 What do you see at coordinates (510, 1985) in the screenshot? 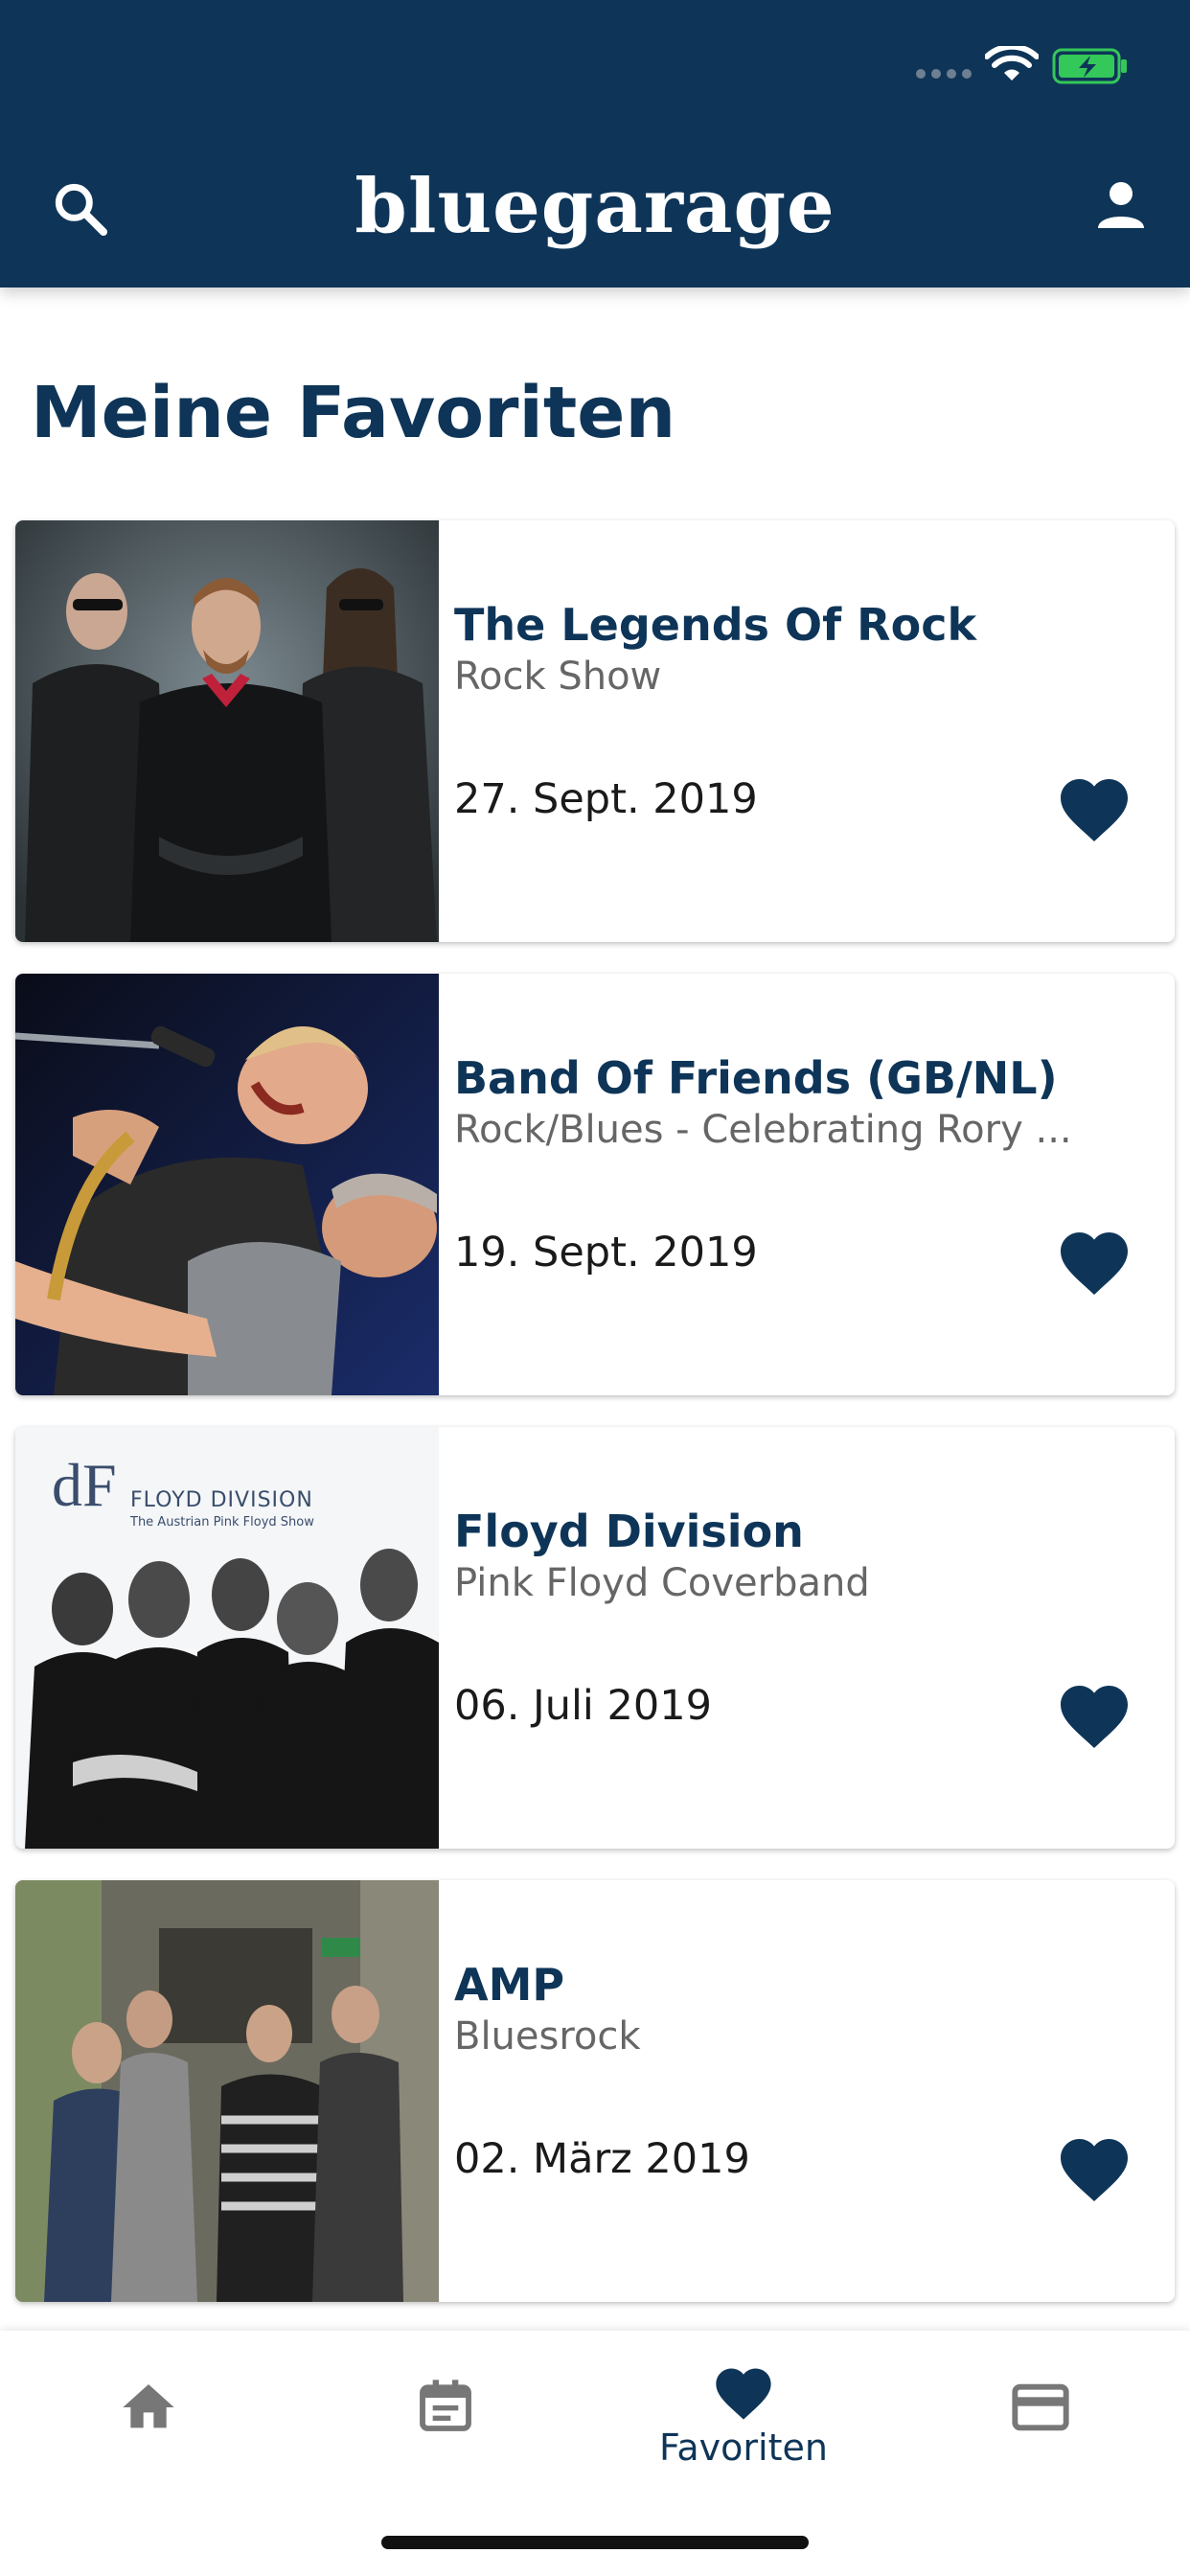
I see `event-title: AMP` at bounding box center [510, 1985].